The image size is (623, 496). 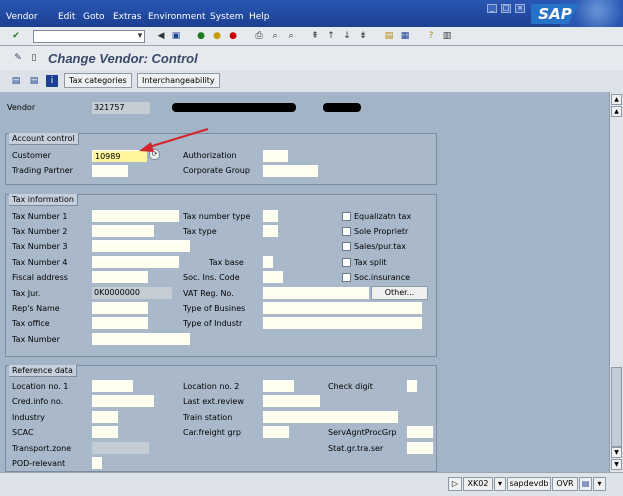 What do you see at coordinates (420, 448) in the screenshot?
I see `stat-gr-tra-ser-field` at bounding box center [420, 448].